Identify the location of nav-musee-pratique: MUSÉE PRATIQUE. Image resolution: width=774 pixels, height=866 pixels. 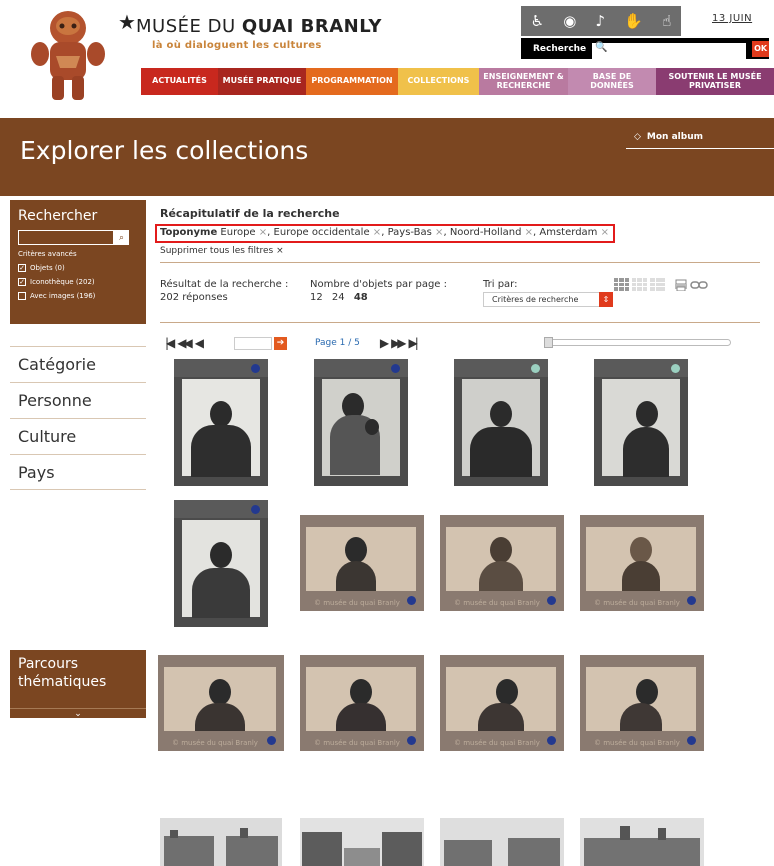
(262, 81).